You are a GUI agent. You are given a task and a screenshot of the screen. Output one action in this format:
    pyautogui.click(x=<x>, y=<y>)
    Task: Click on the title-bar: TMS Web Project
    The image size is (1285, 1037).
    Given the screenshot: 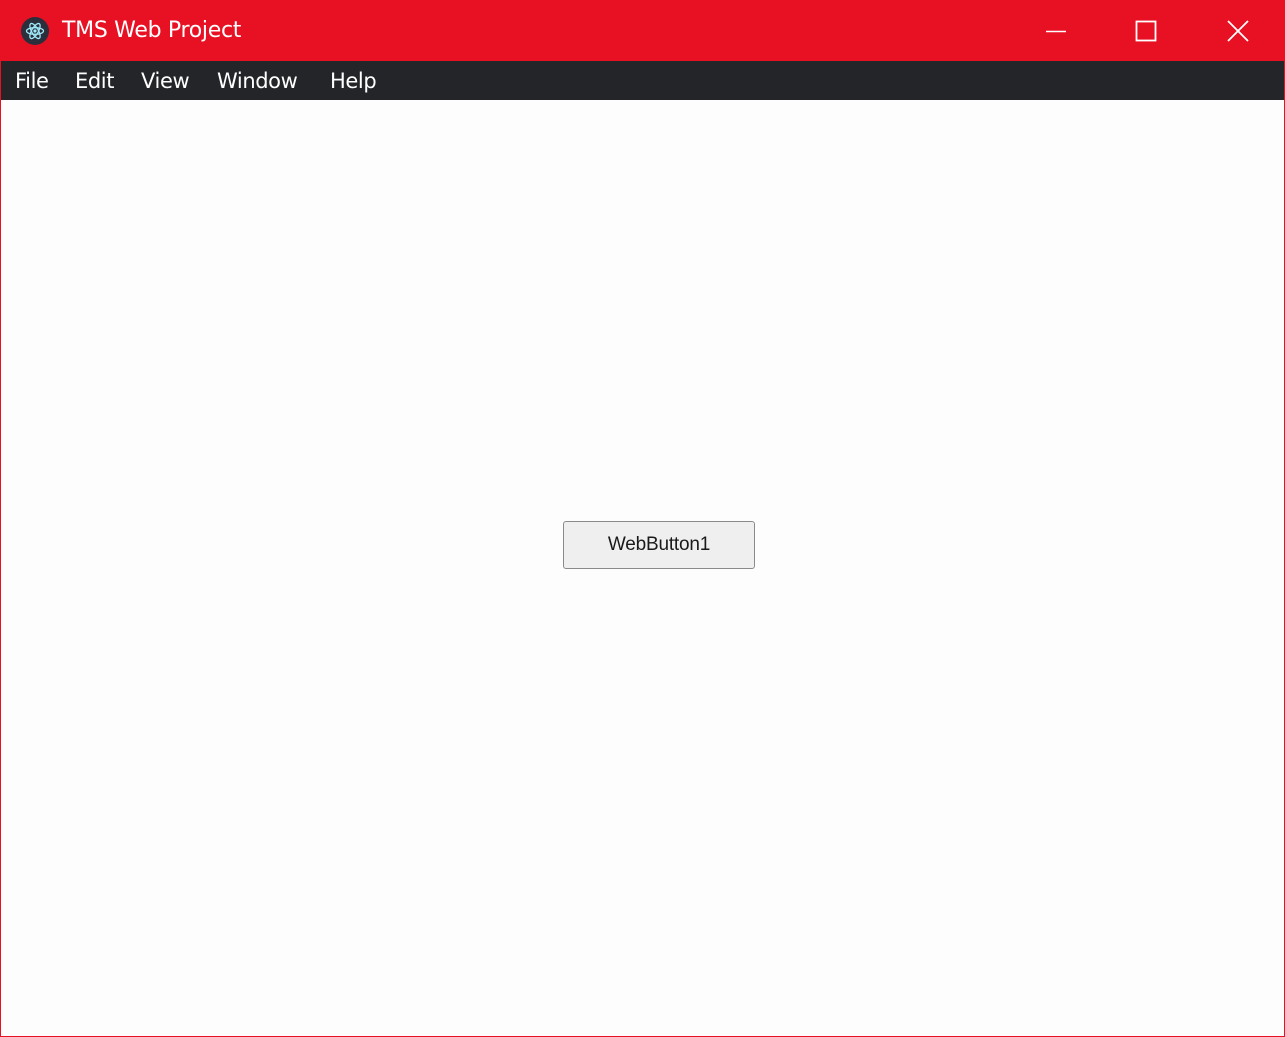 What is the action you would take?
    pyautogui.click(x=642, y=31)
    